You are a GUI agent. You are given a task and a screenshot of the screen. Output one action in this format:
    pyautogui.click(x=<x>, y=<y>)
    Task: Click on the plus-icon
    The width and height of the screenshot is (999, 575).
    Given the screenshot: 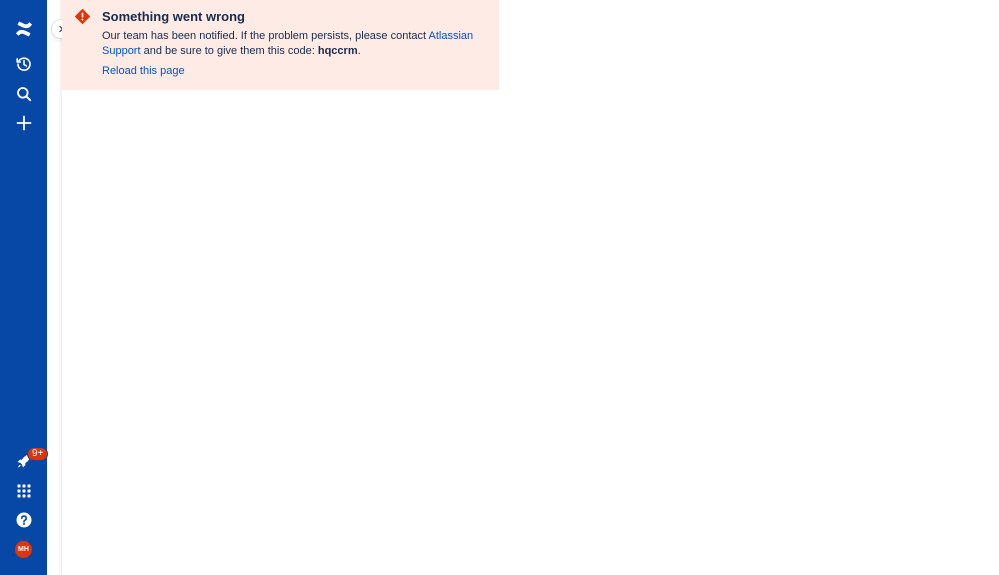 What is the action you would take?
    pyautogui.click(x=23, y=122)
    